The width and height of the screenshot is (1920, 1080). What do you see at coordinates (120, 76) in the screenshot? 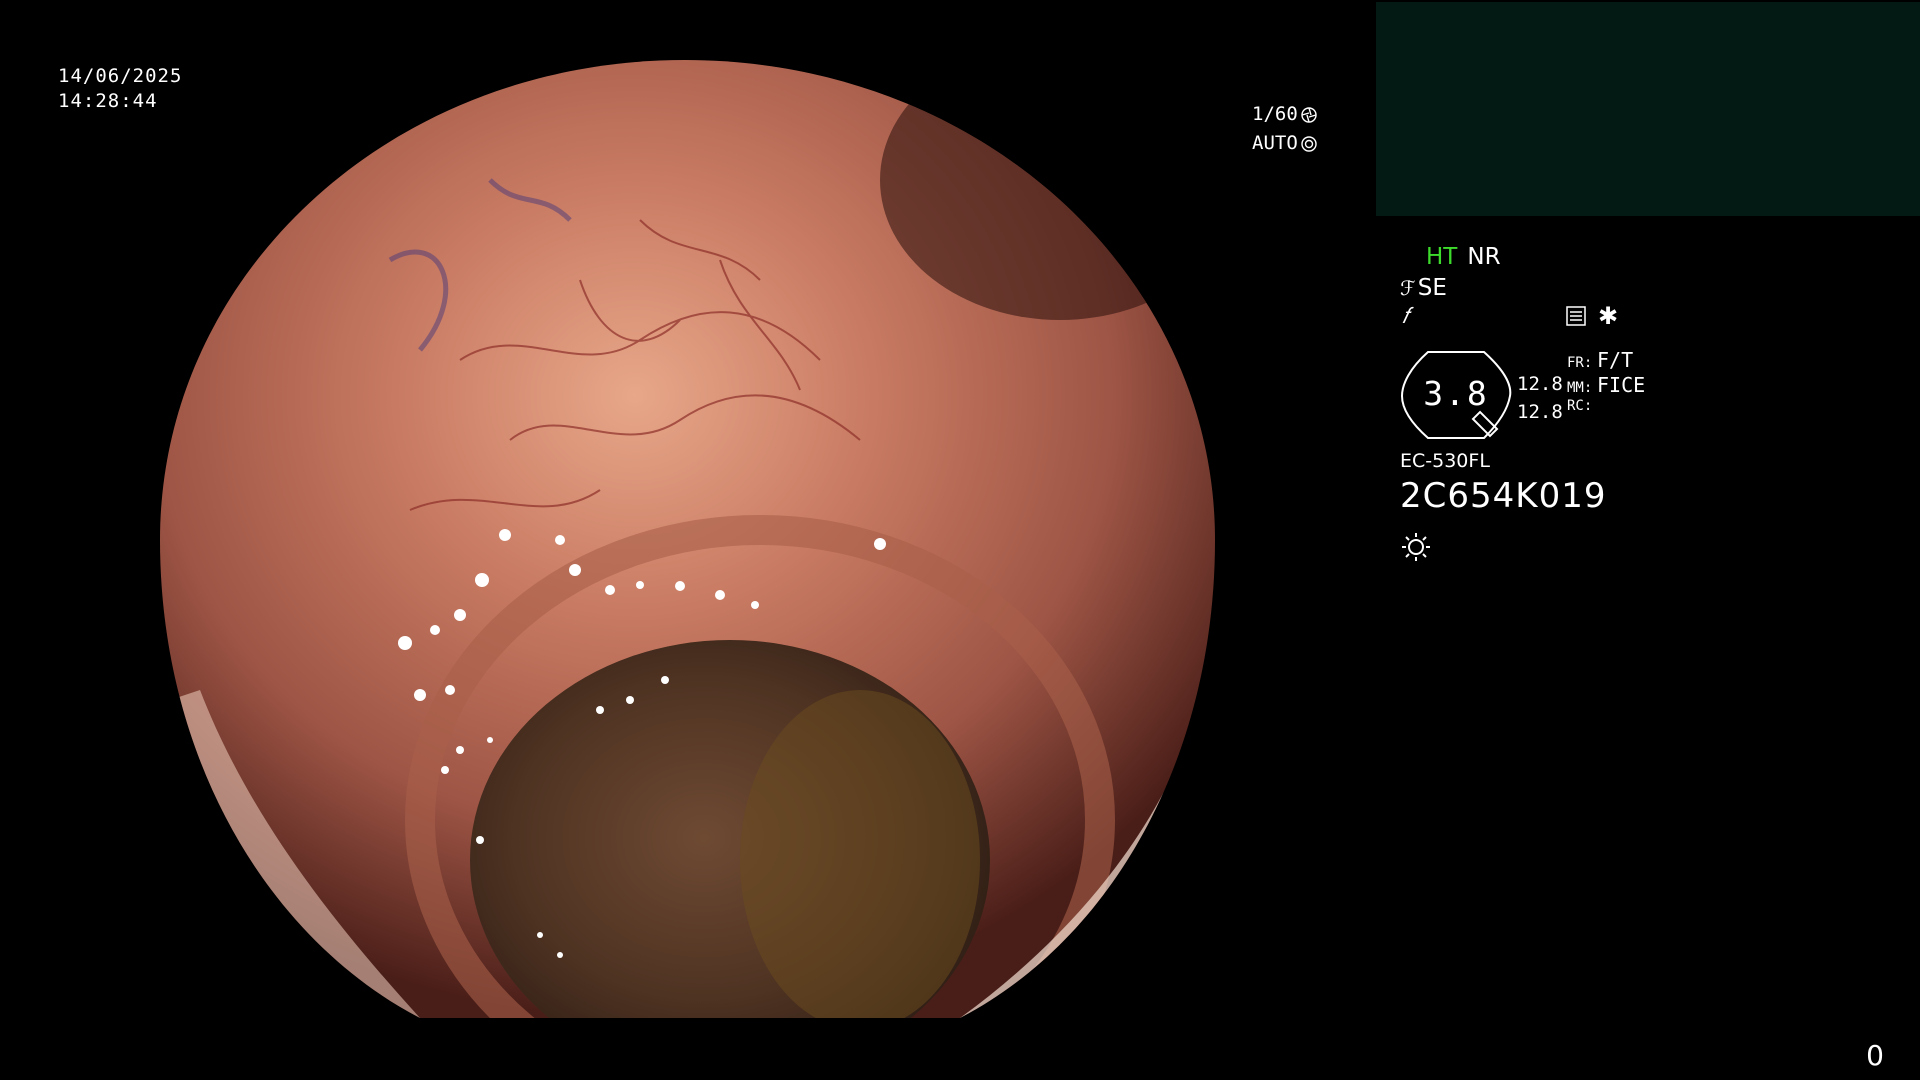
I see `date-text: 14/06/2025` at bounding box center [120, 76].